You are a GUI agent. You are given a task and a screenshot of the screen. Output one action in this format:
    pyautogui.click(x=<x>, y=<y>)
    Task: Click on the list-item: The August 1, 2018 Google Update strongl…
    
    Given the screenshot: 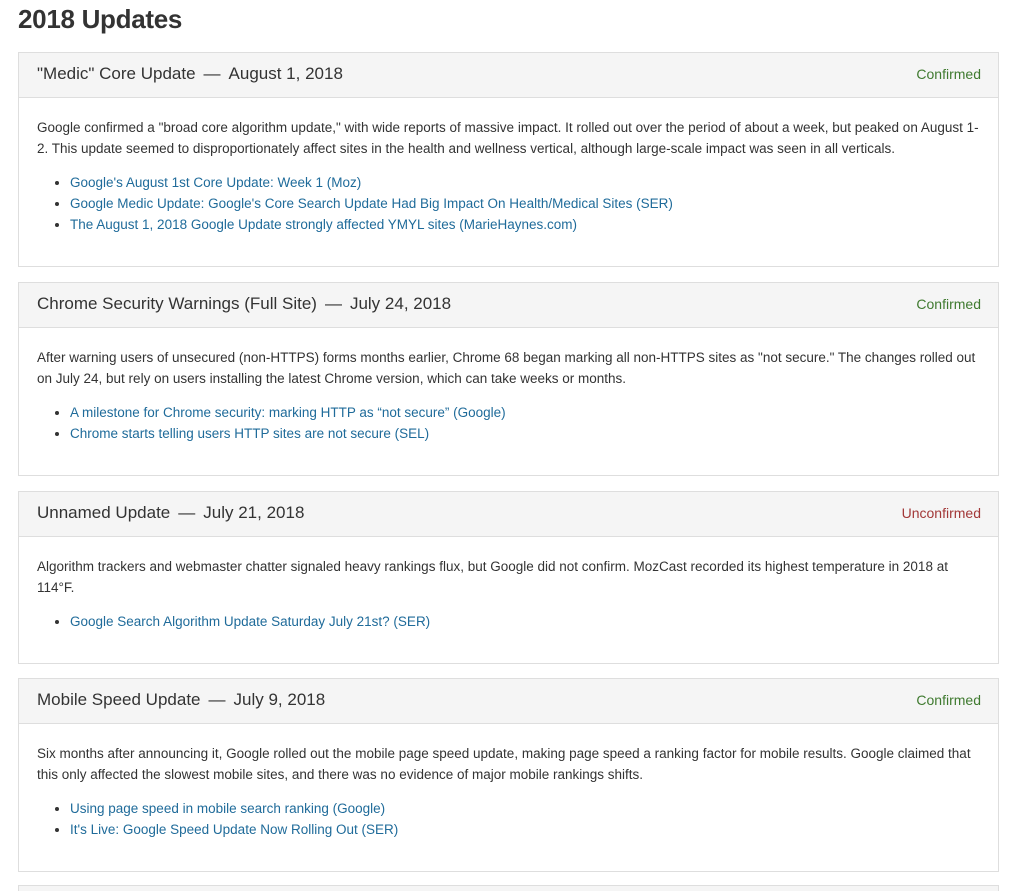 What is the action you would take?
    pyautogui.click(x=525, y=224)
    